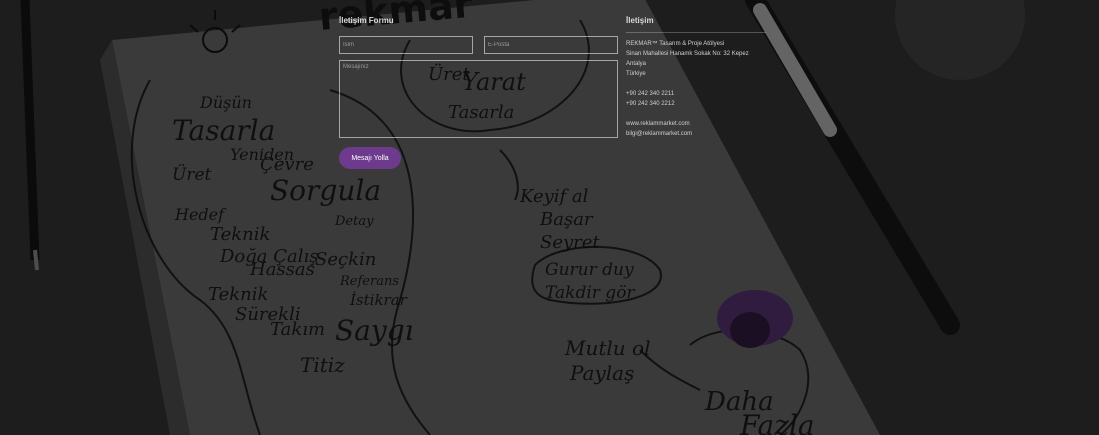 The width and height of the screenshot is (1099, 435). What do you see at coordinates (551, 45) in the screenshot?
I see `email-input` at bounding box center [551, 45].